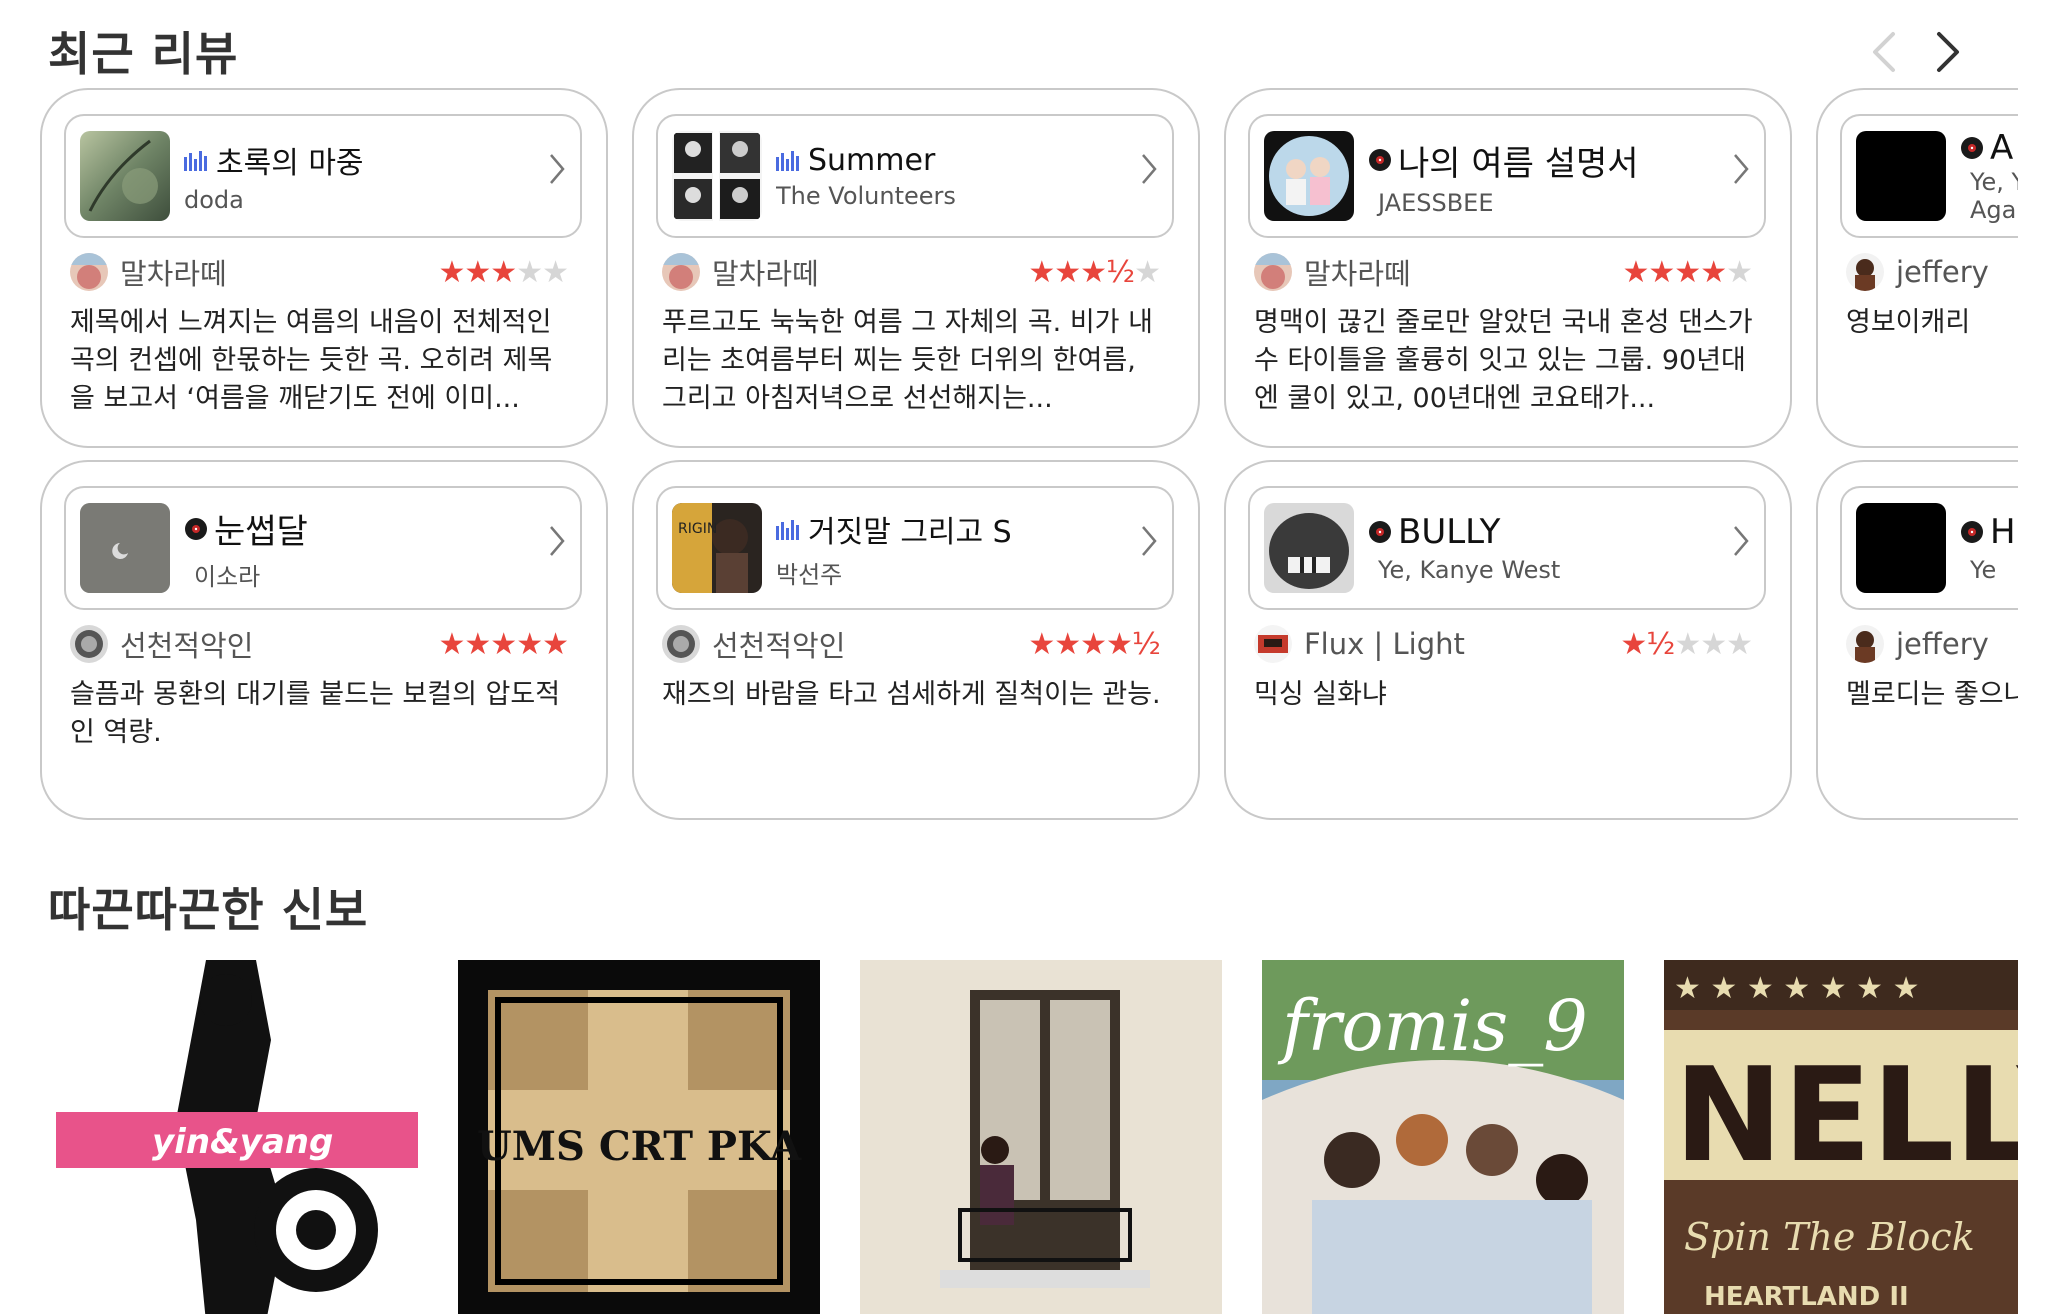 The image size is (2058, 1314). What do you see at coordinates (2002, 148) in the screenshot?
I see `album-title: A` at bounding box center [2002, 148].